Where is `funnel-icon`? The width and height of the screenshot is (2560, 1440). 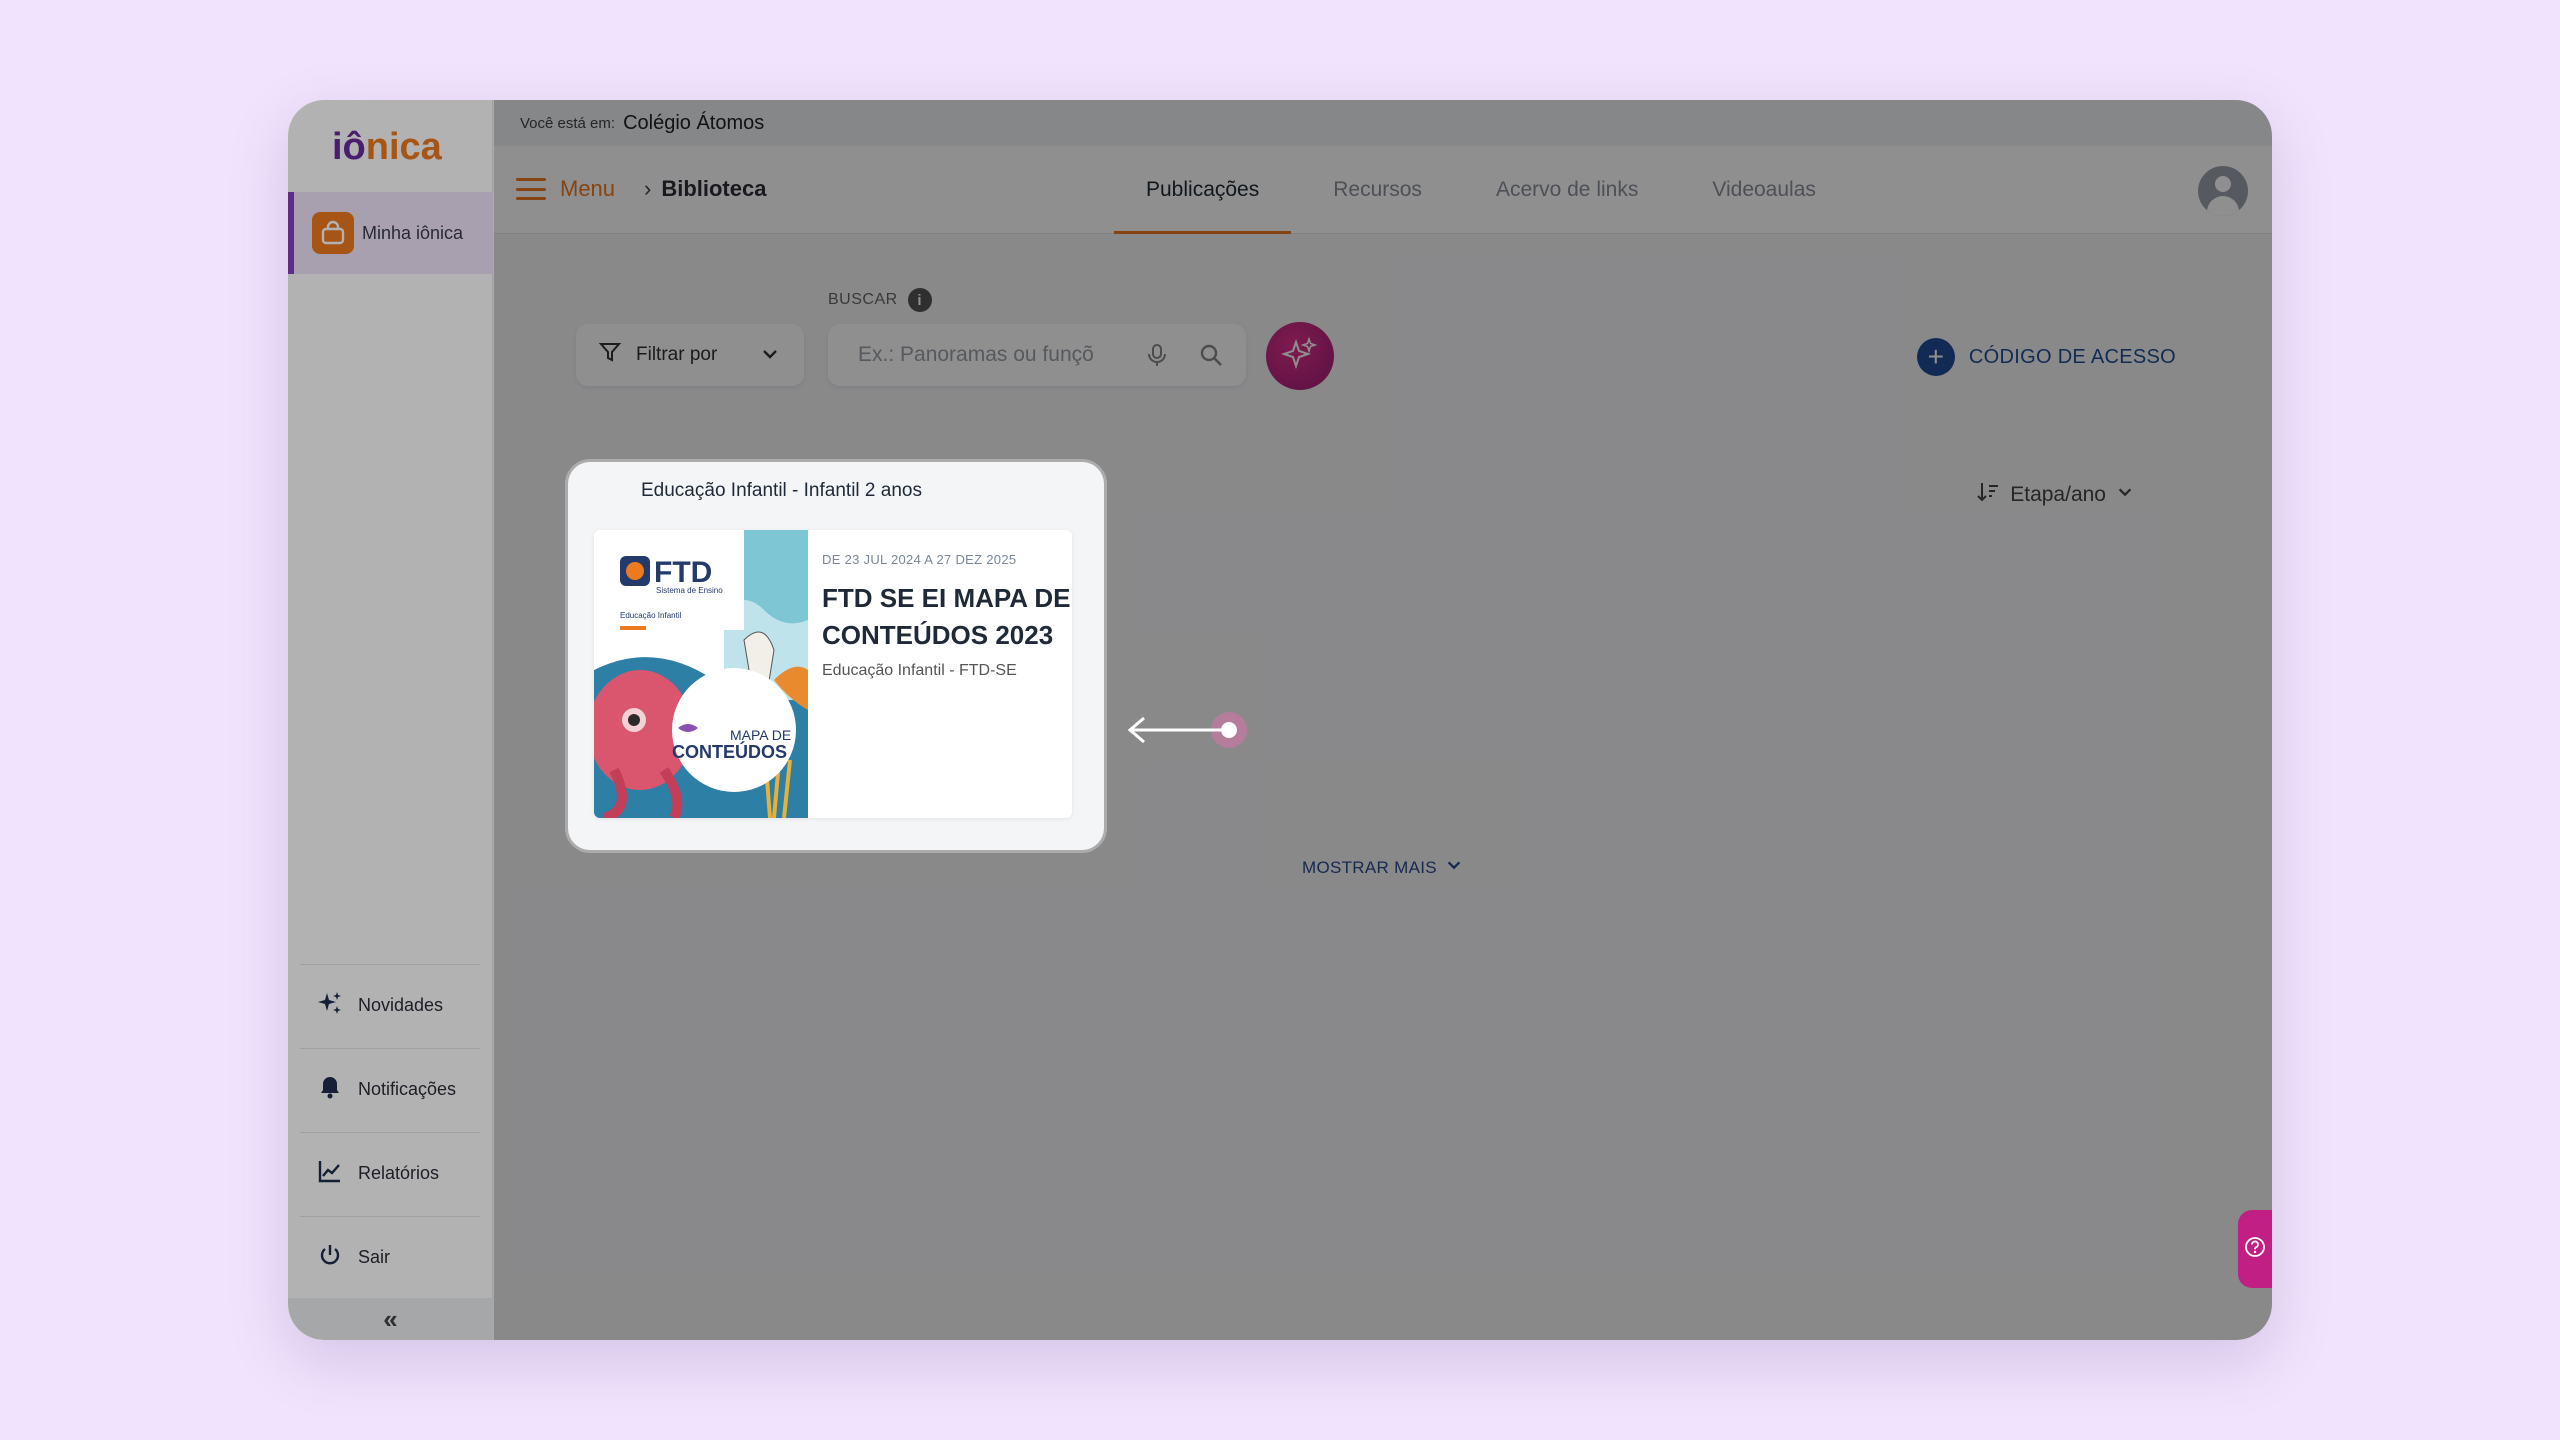 funnel-icon is located at coordinates (610, 355).